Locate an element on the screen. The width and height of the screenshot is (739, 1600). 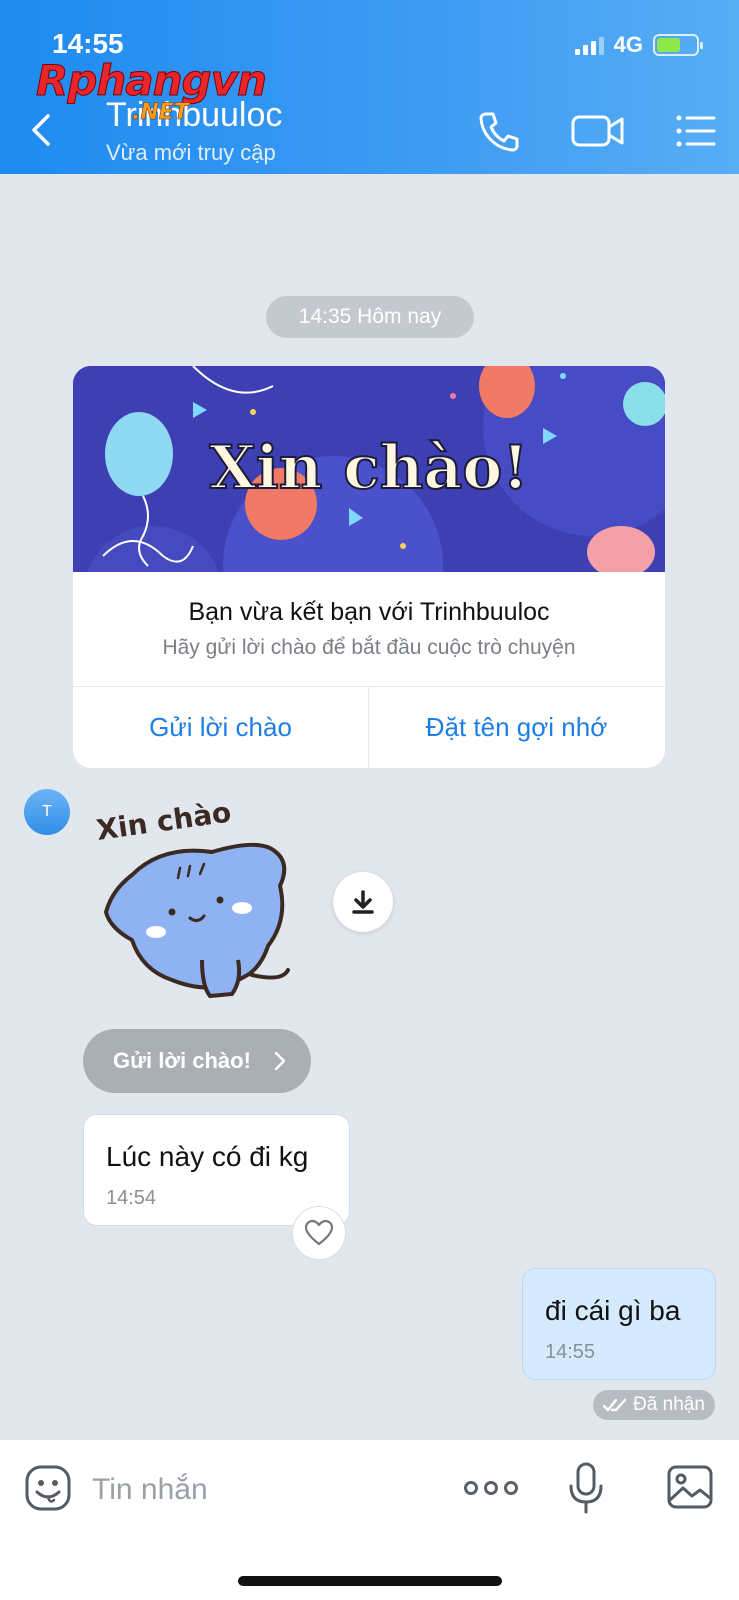
video-call-button is located at coordinates (598, 131).